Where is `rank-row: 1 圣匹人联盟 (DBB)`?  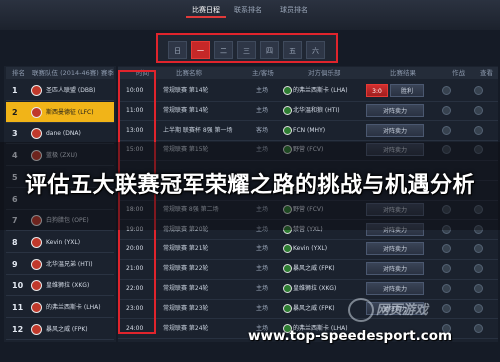 rank-row: 1 圣匹人联盟 (DBB) is located at coordinates (60, 90).